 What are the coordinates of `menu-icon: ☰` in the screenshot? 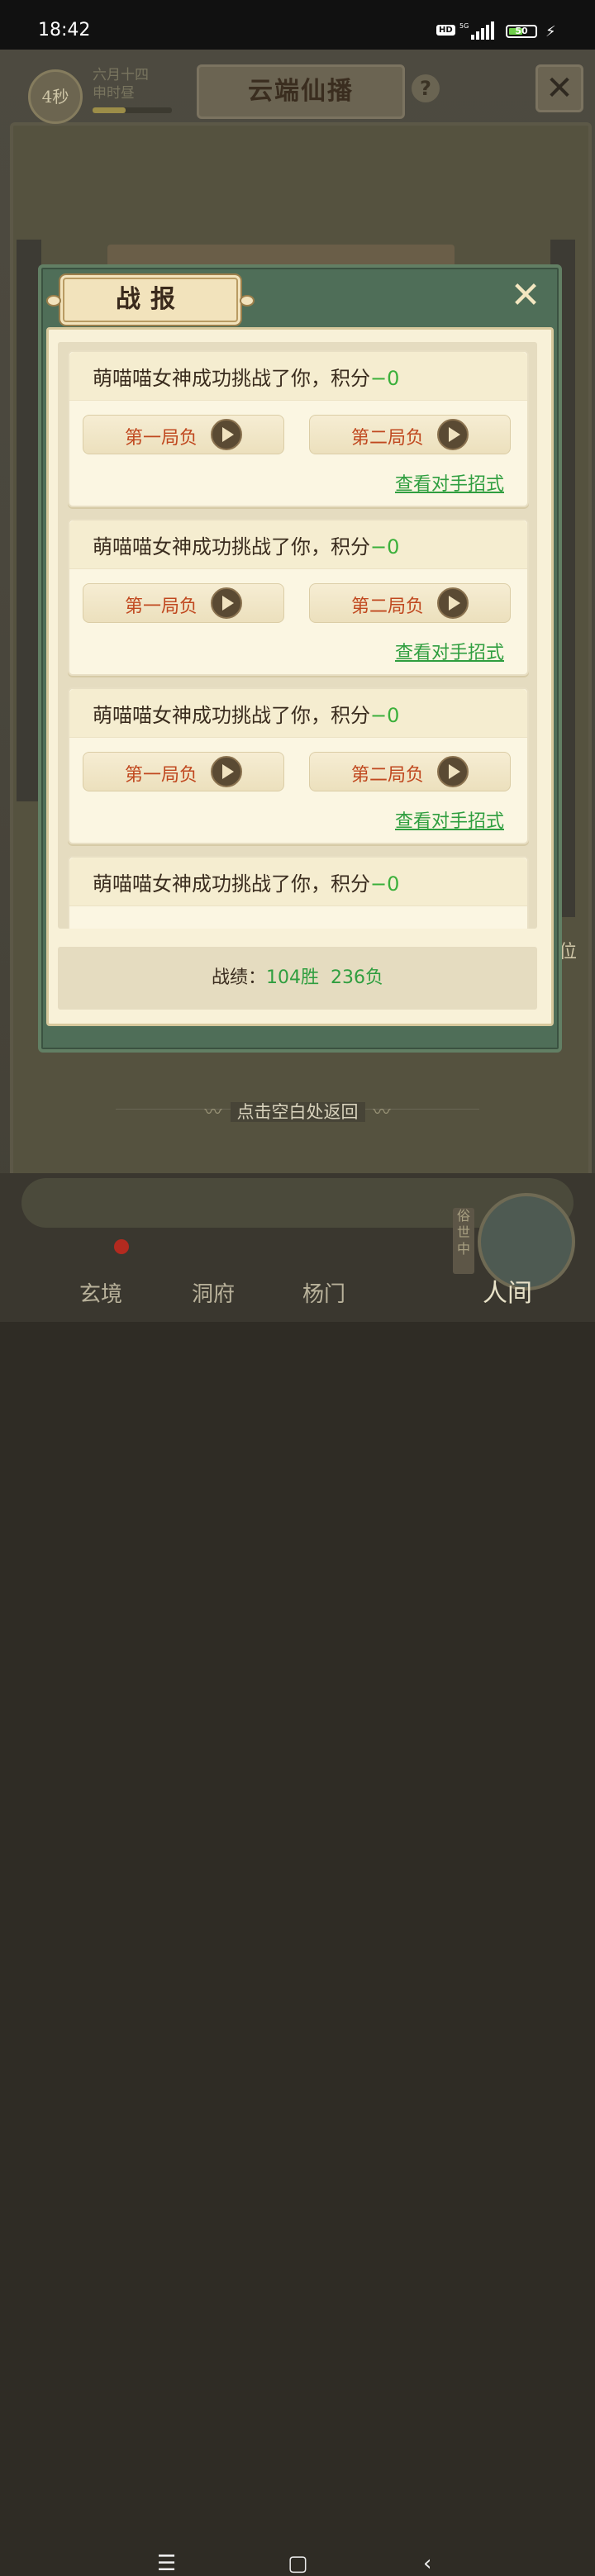 It's located at (166, 2563).